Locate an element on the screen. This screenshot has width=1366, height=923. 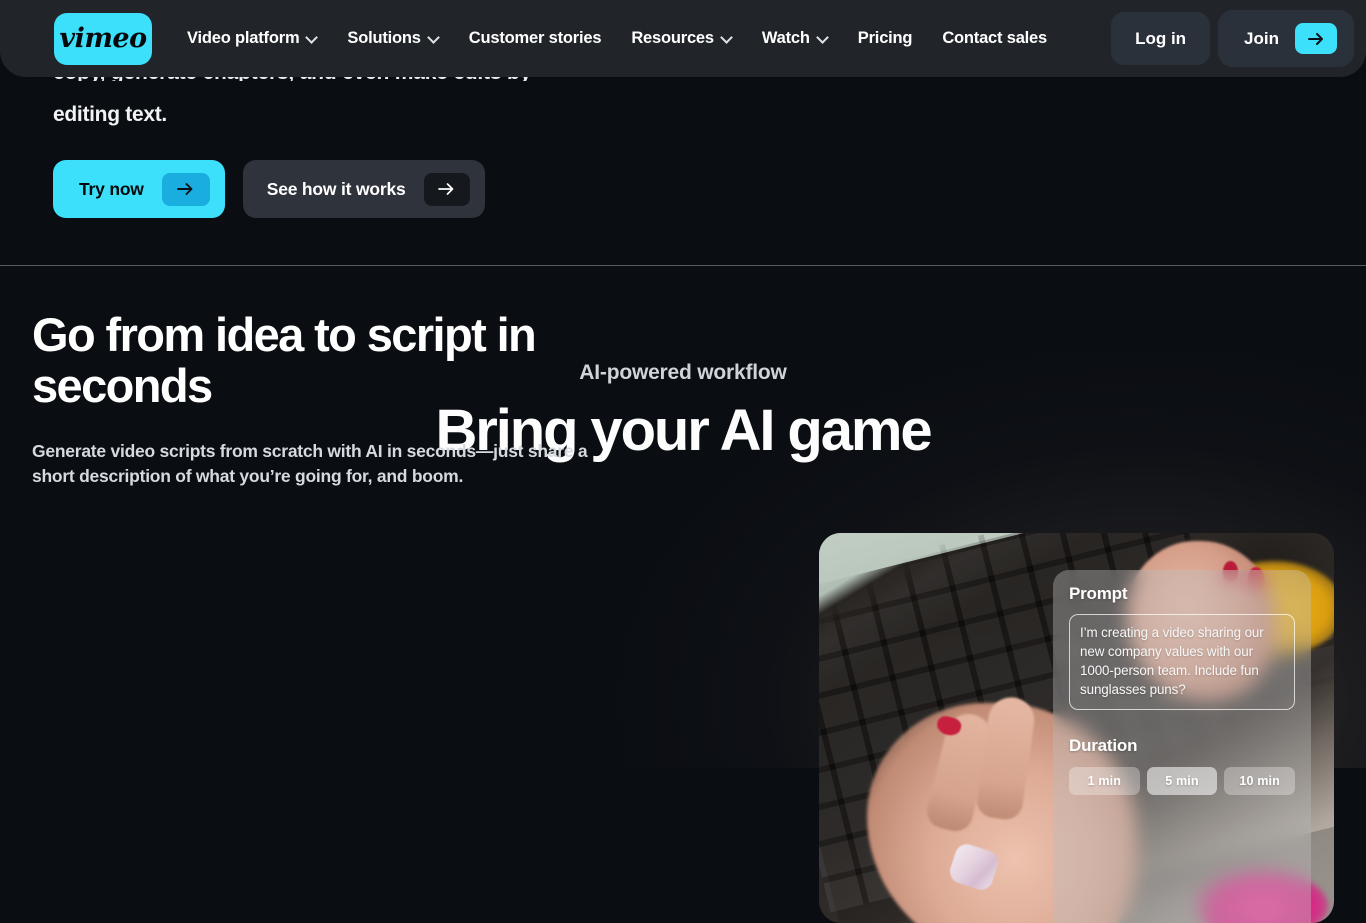
nav-item-label: Customer stories is located at coordinates (535, 38).